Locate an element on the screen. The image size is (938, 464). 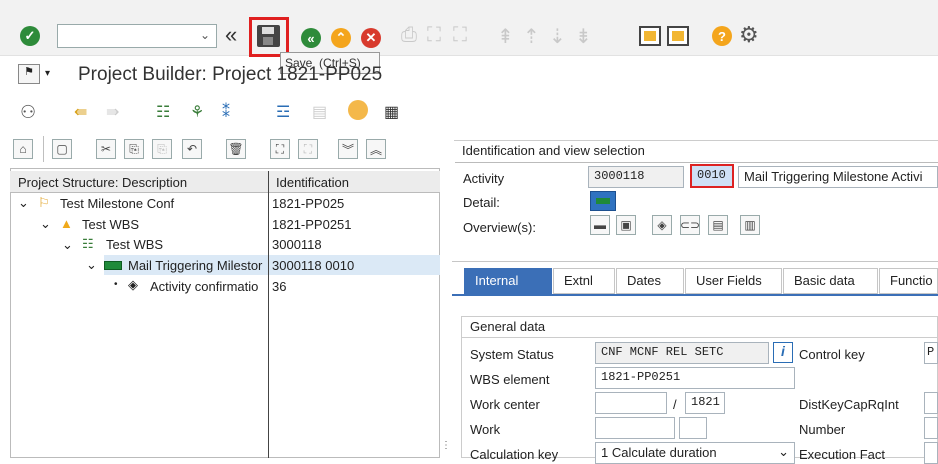
tree-node-wbs-1-id: 1821-PP0251 is located at coordinates (312, 224).